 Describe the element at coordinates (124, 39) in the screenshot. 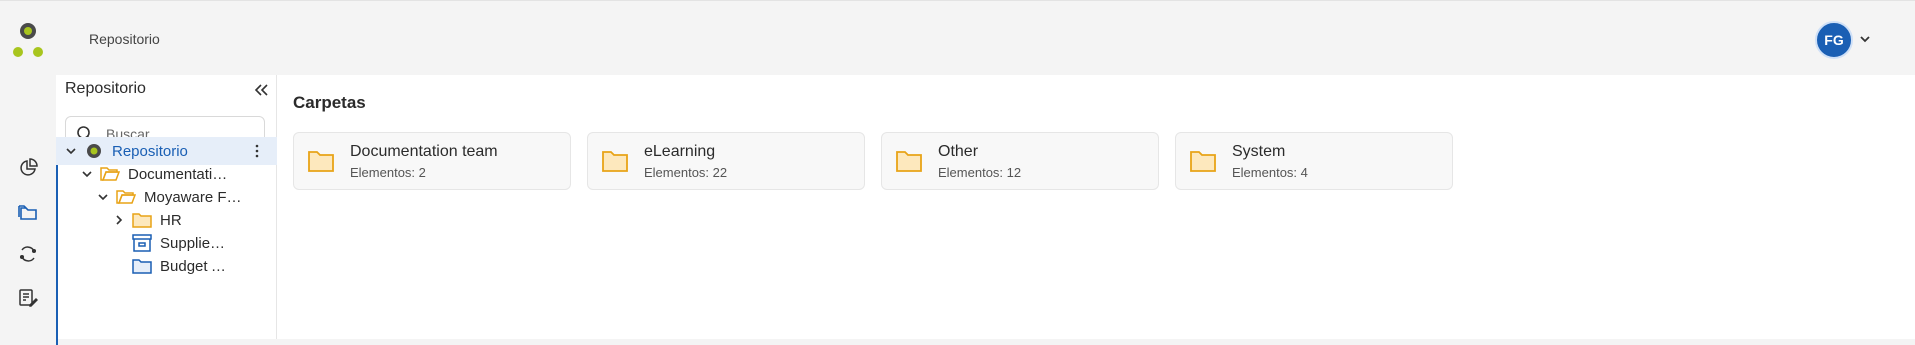

I see `breadcrumb: Repositorio` at that location.